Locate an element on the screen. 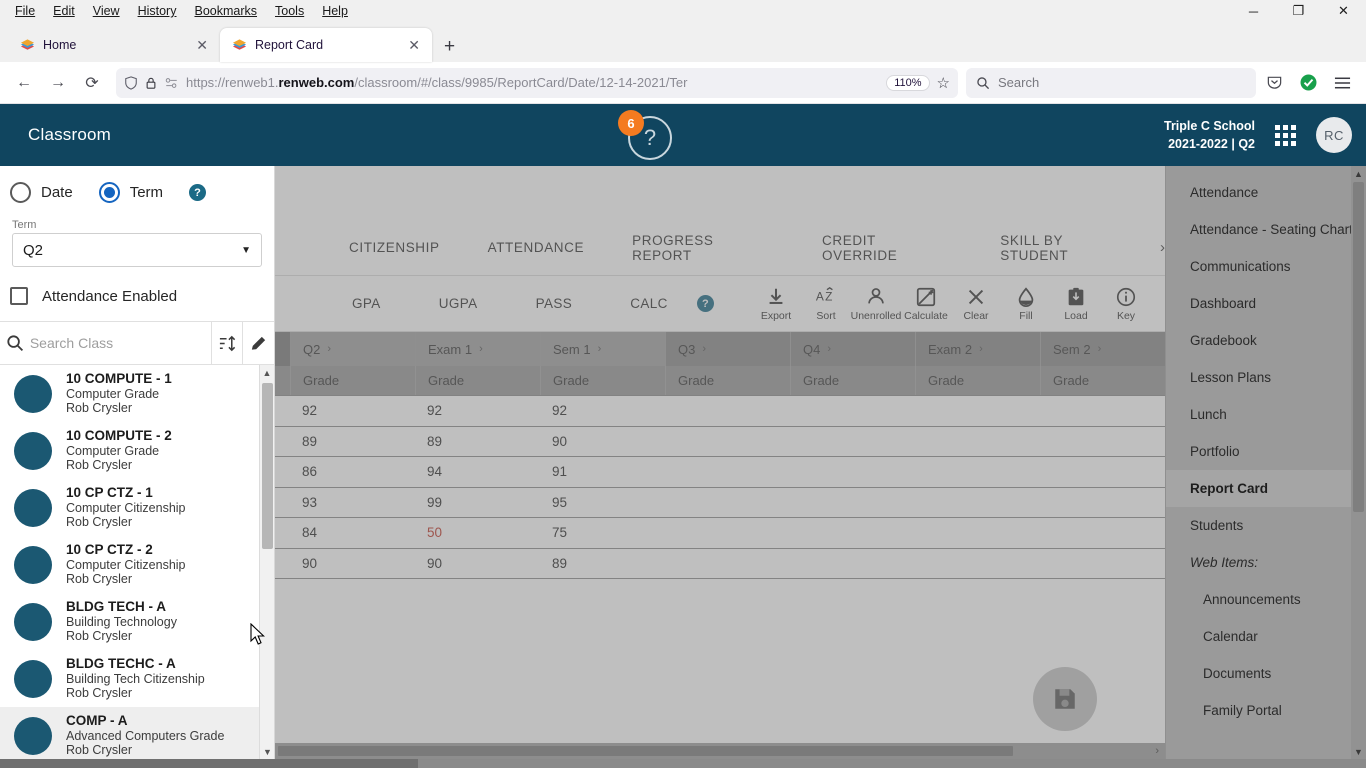 Image resolution: width=1366 pixels, height=768 pixels. close-window-button: ✕ is located at coordinates (1343, 13).